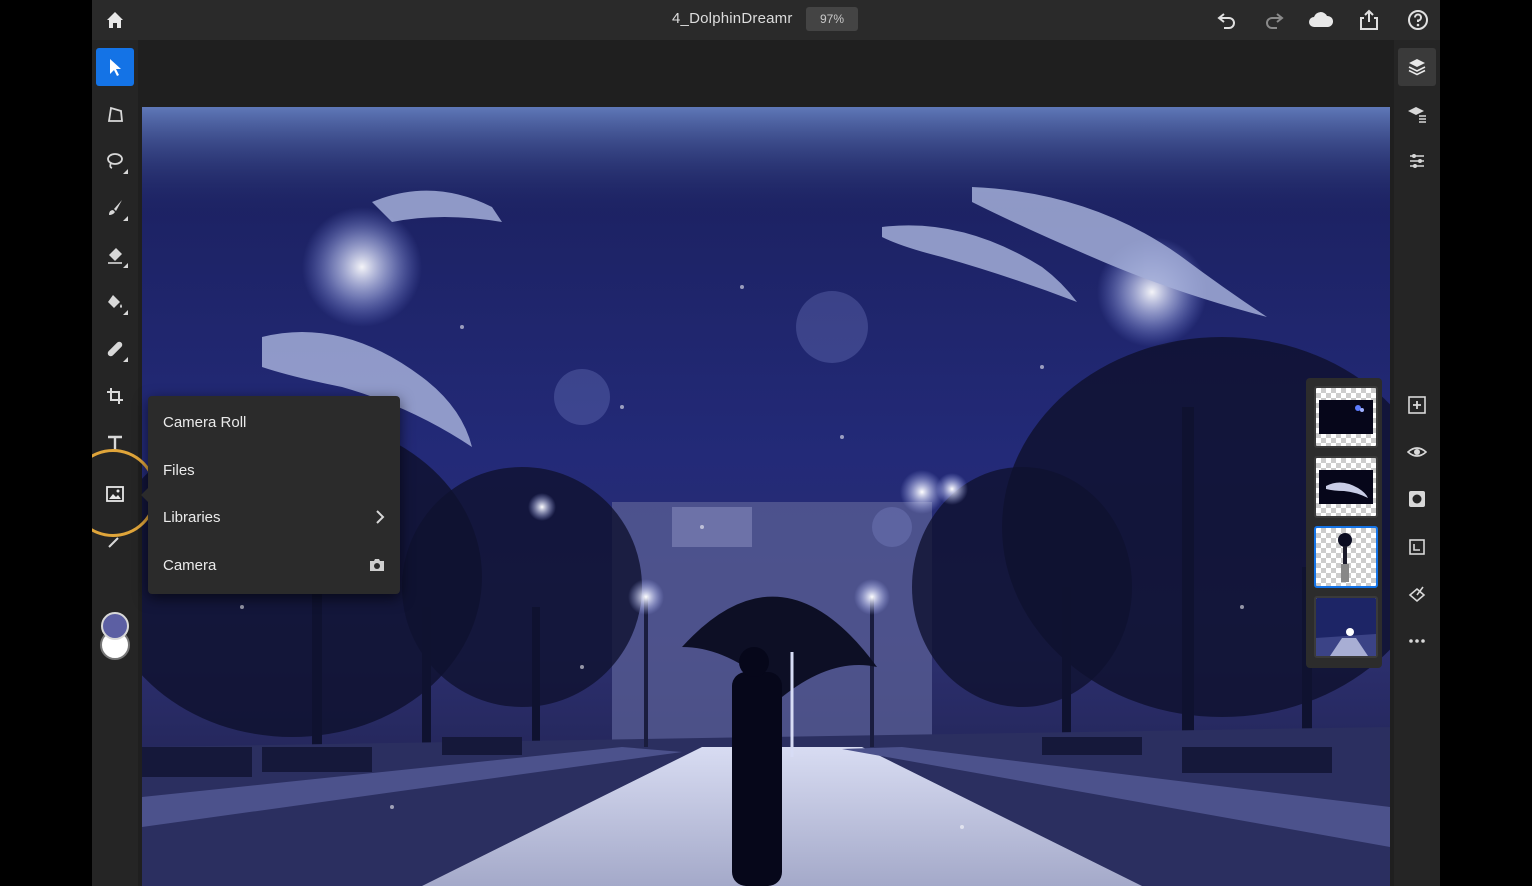 This screenshot has height=886, width=1532. What do you see at coordinates (1346, 417) in the screenshot?
I see `layer-thumbnail-bubbles` at bounding box center [1346, 417].